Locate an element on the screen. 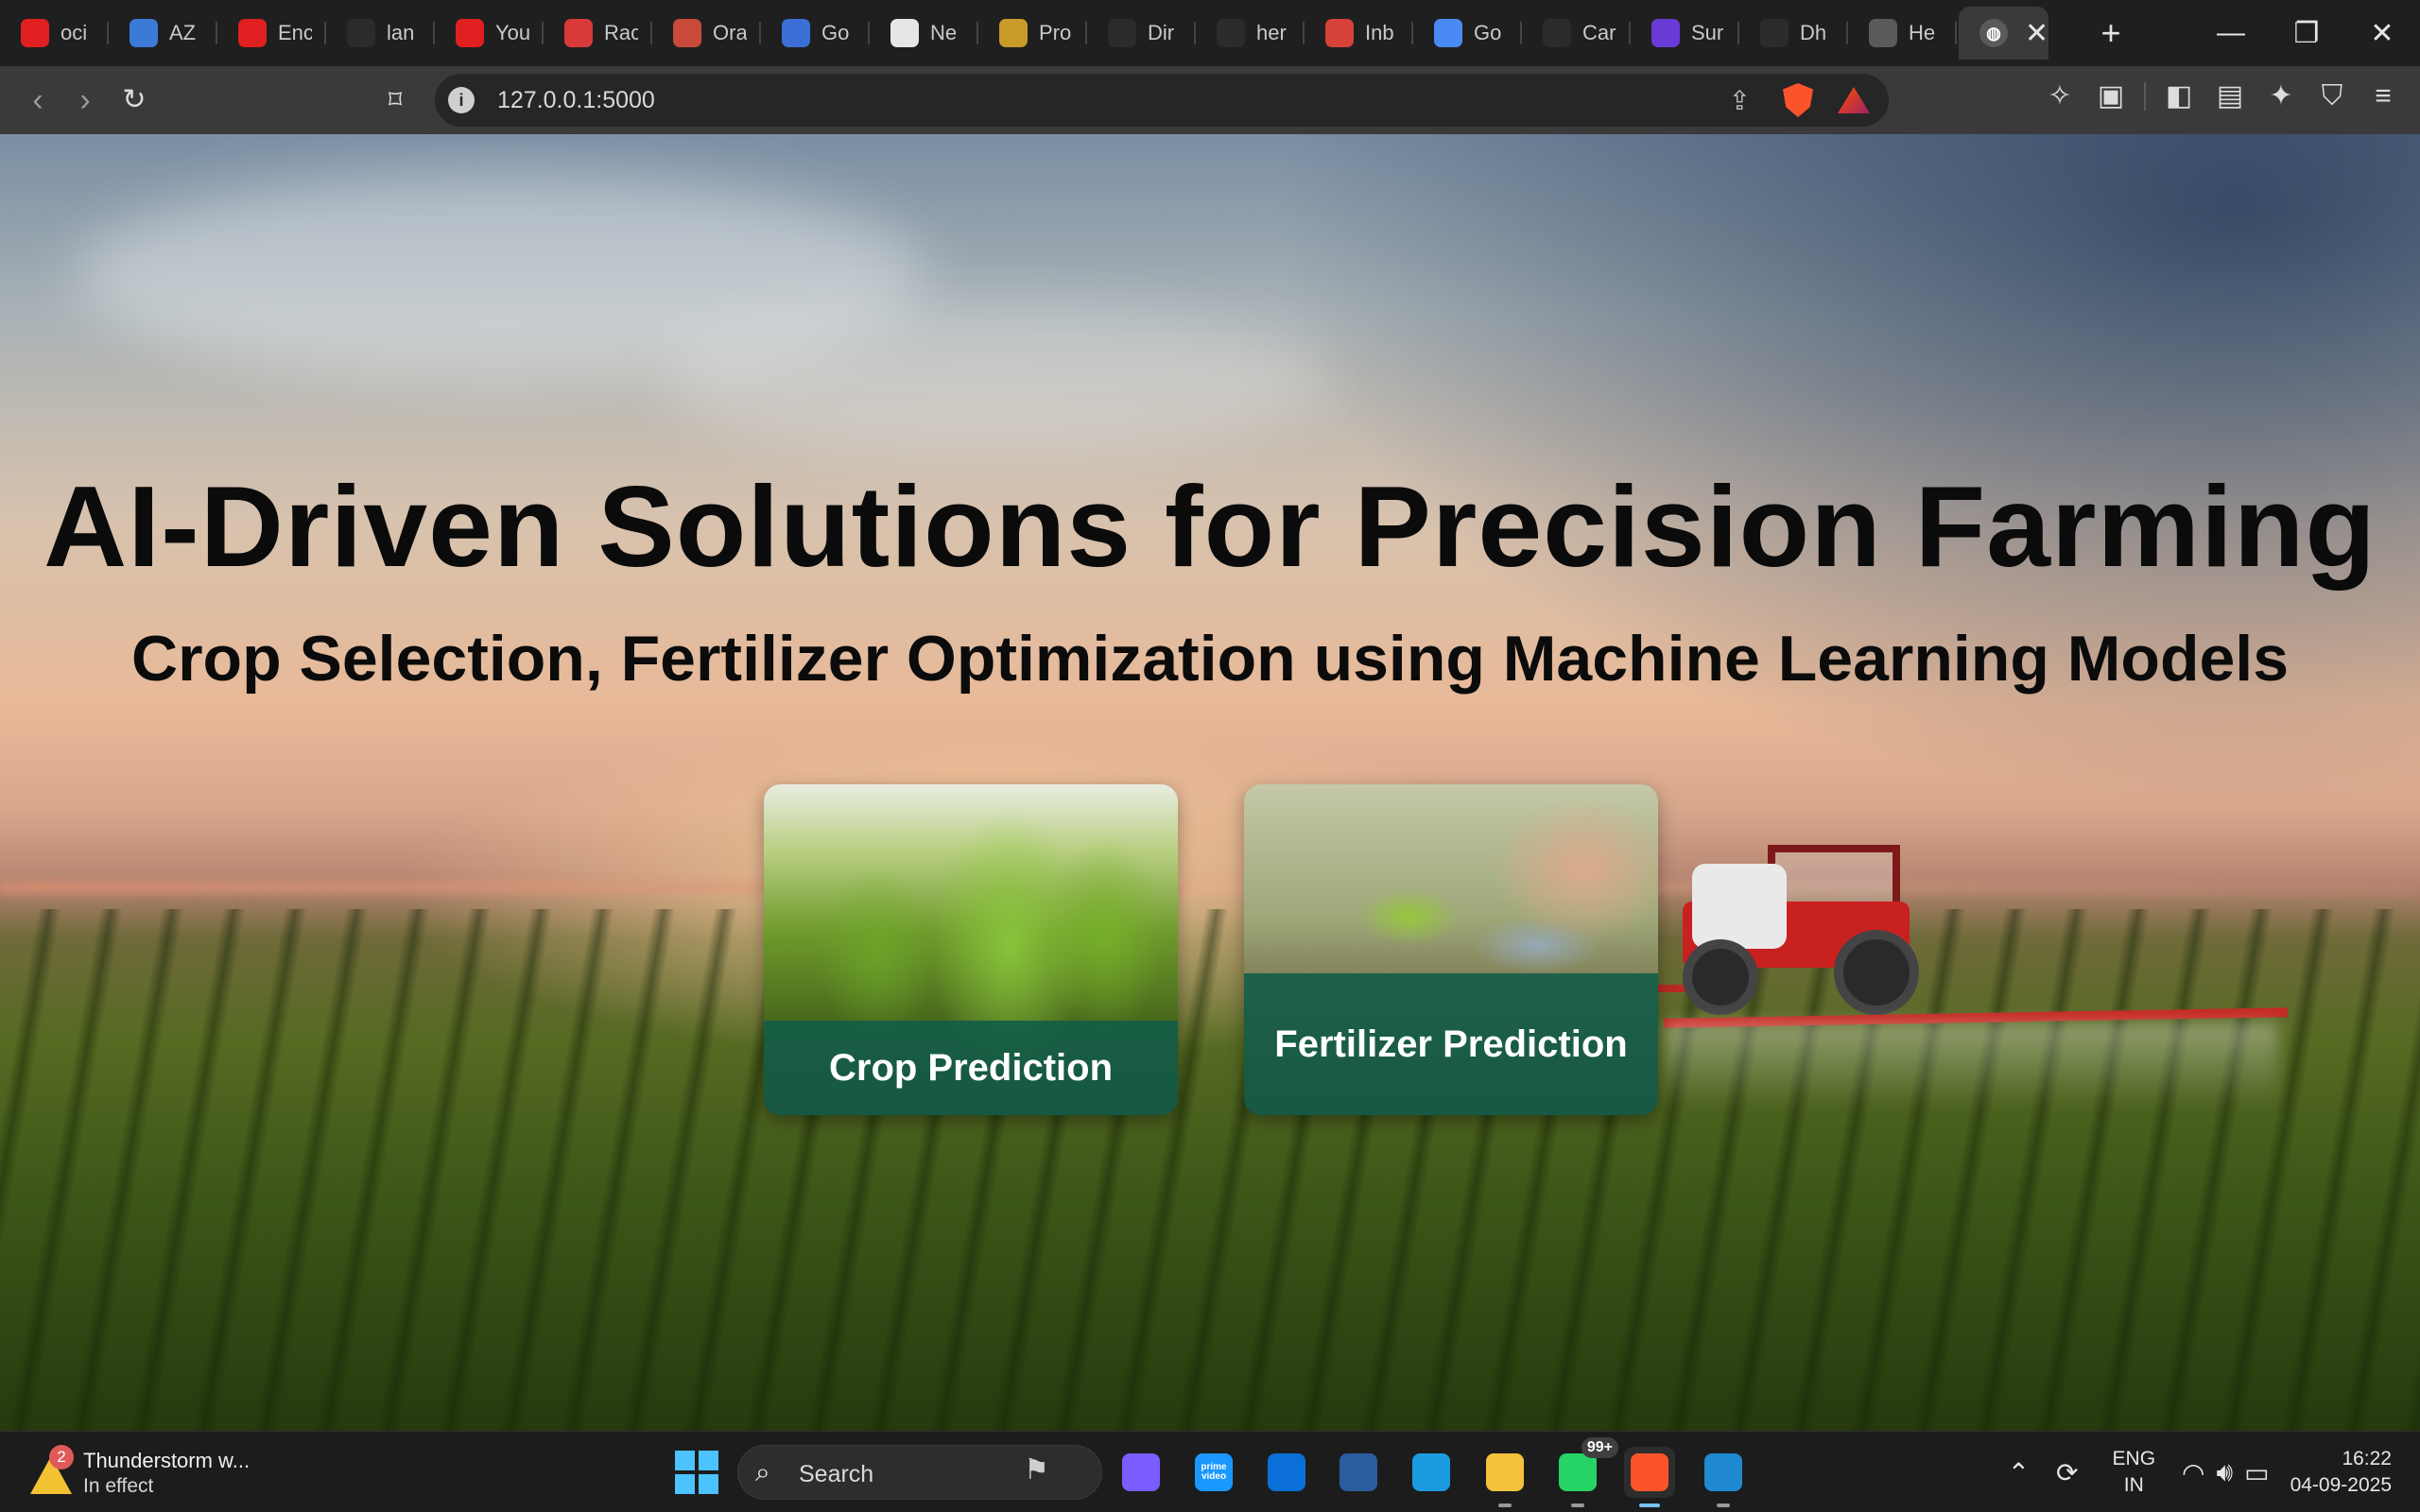 The width and height of the screenshot is (2420, 1512). taskbar-search: ⌕ Search ⚑ is located at coordinates (920, 1472).